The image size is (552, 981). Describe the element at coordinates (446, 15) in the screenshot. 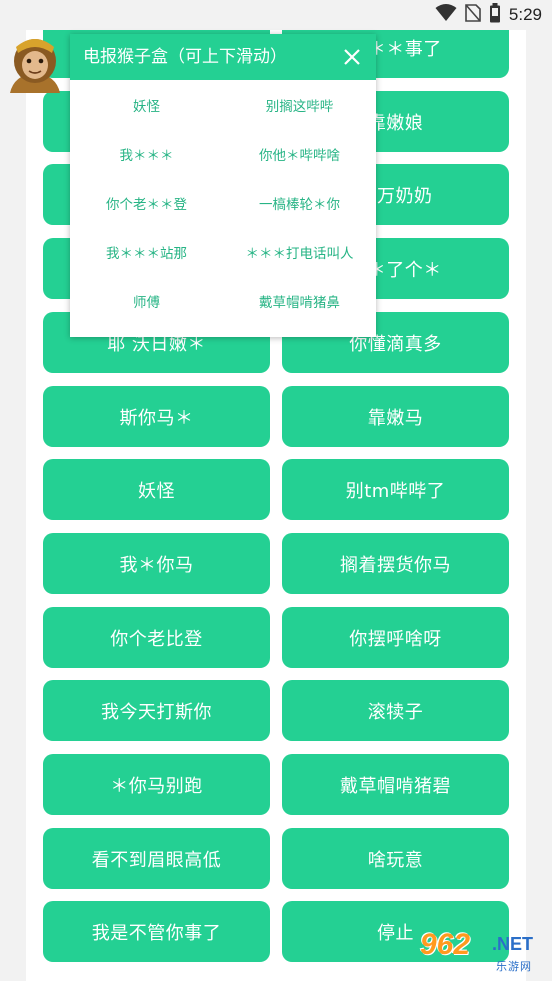

I see `wifi-icon` at that location.